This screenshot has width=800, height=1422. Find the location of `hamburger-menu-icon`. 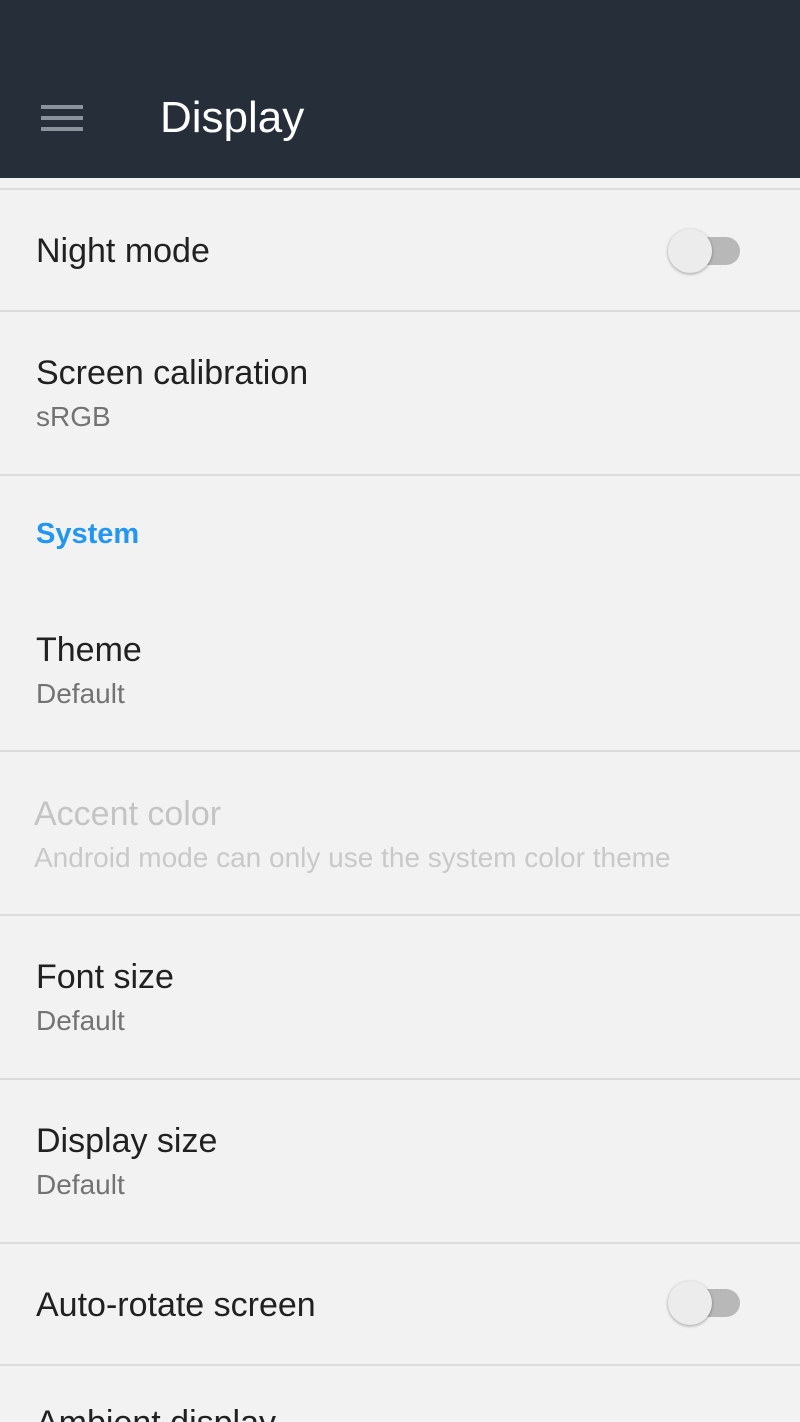

hamburger-menu-icon is located at coordinates (62, 118).